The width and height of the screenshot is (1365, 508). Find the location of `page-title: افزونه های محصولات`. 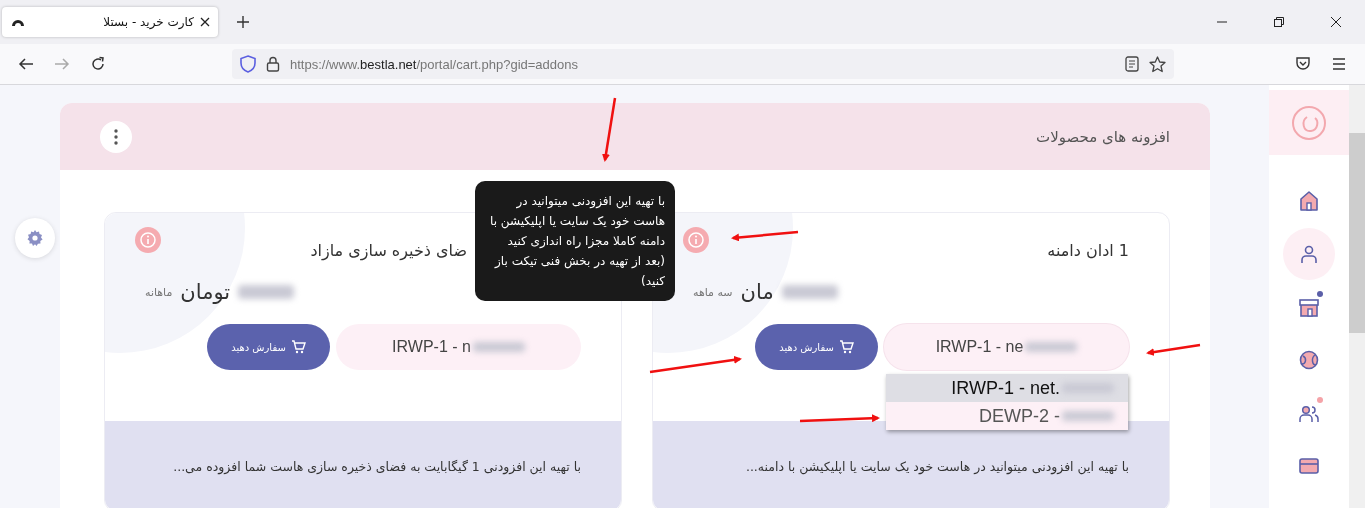

page-title: افزونه های محصولات is located at coordinates (1103, 136).